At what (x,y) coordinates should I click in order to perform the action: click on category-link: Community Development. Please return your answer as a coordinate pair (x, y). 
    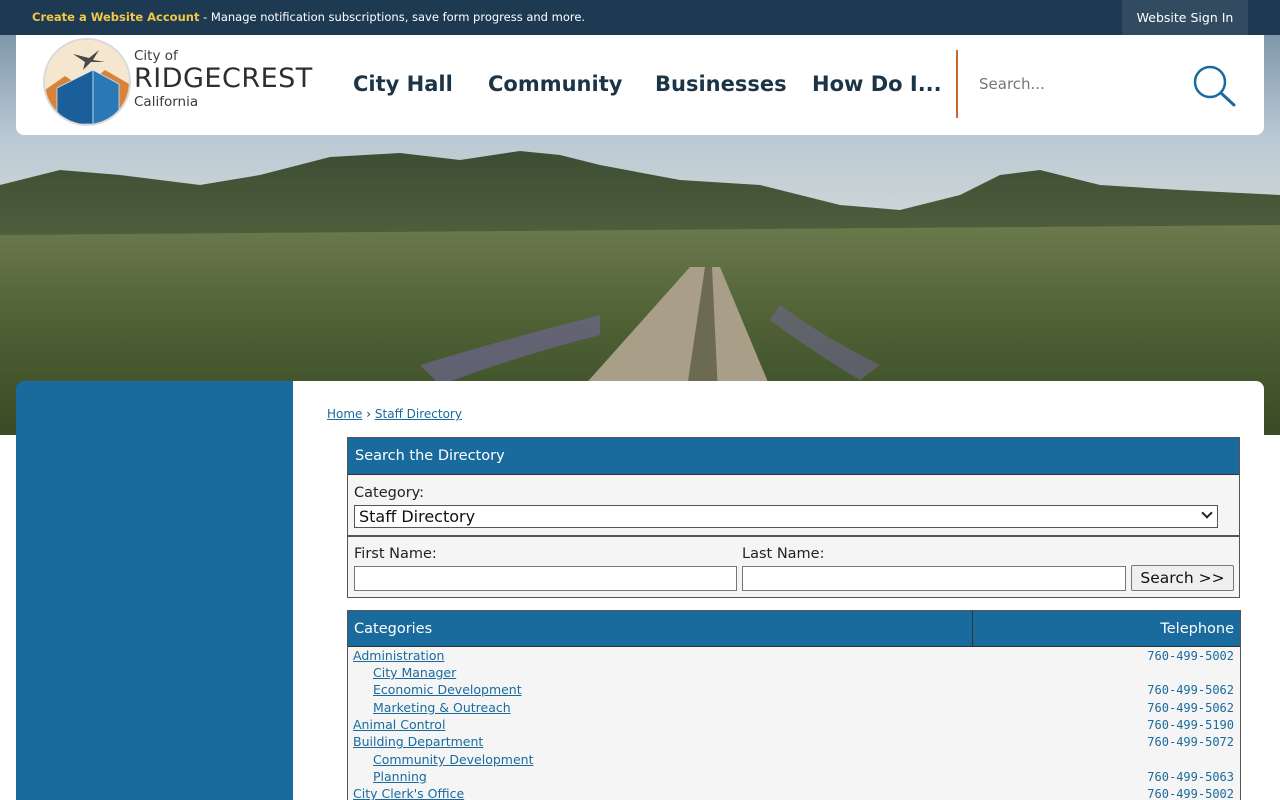
    Looking at the image, I should click on (453, 759).